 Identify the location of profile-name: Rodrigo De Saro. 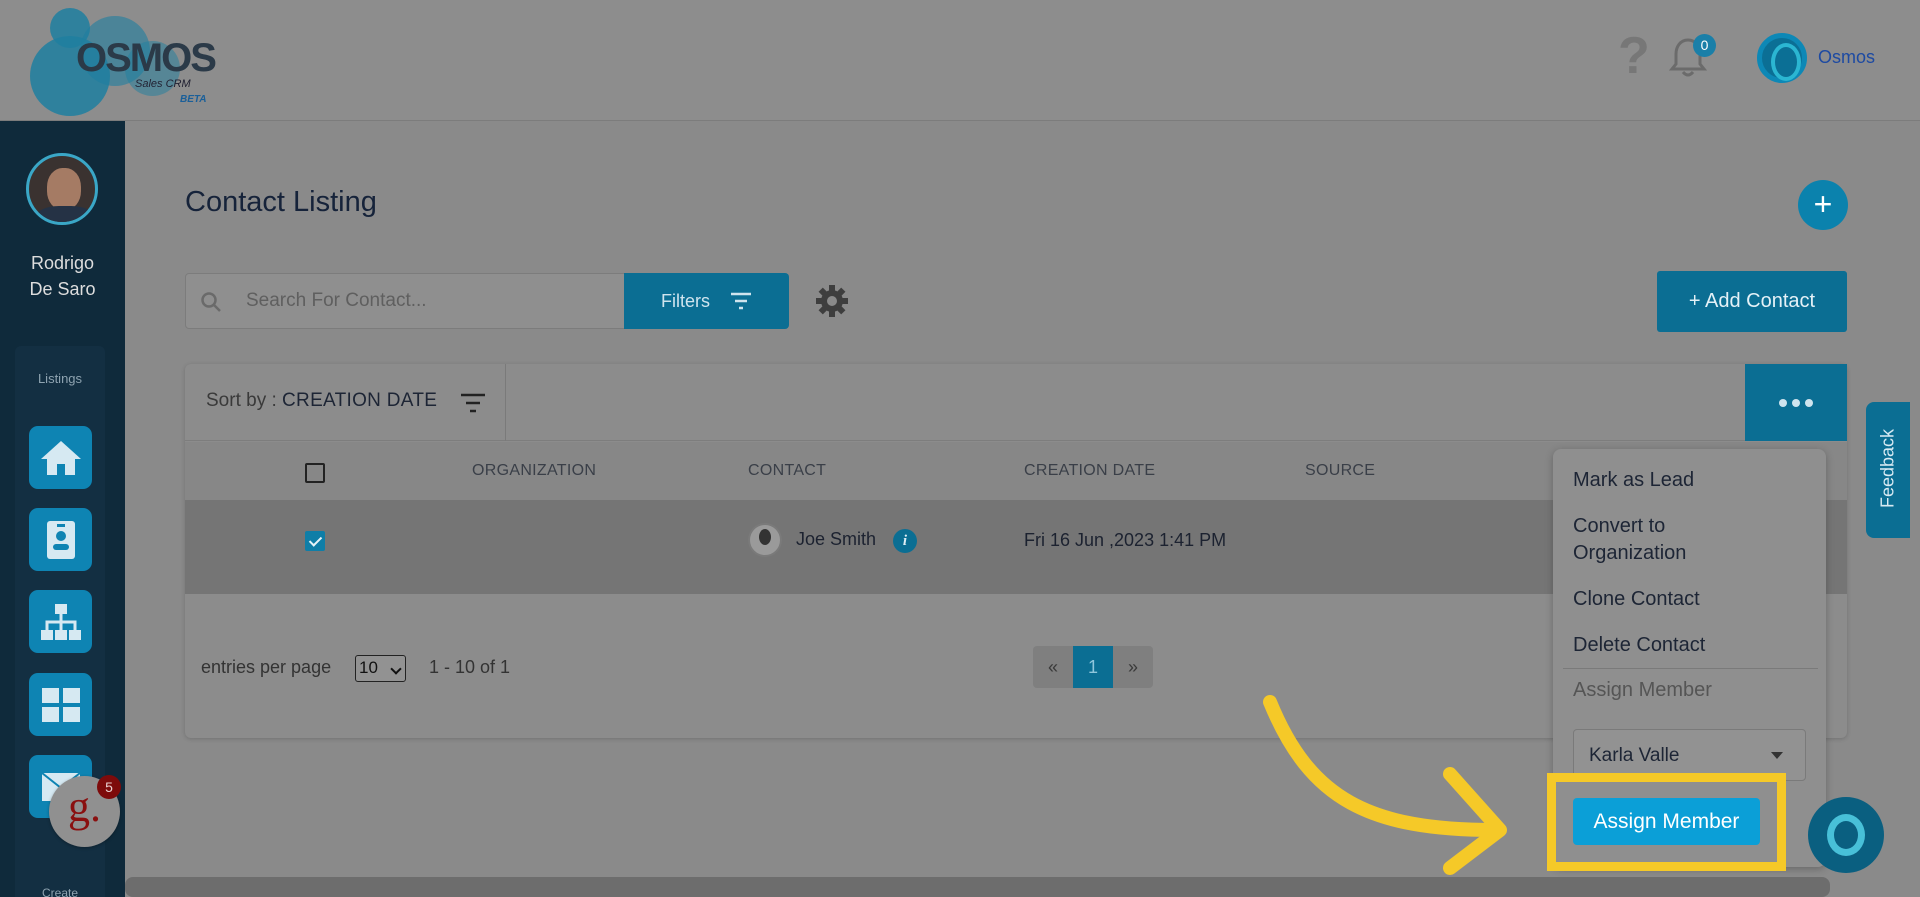
(62, 276).